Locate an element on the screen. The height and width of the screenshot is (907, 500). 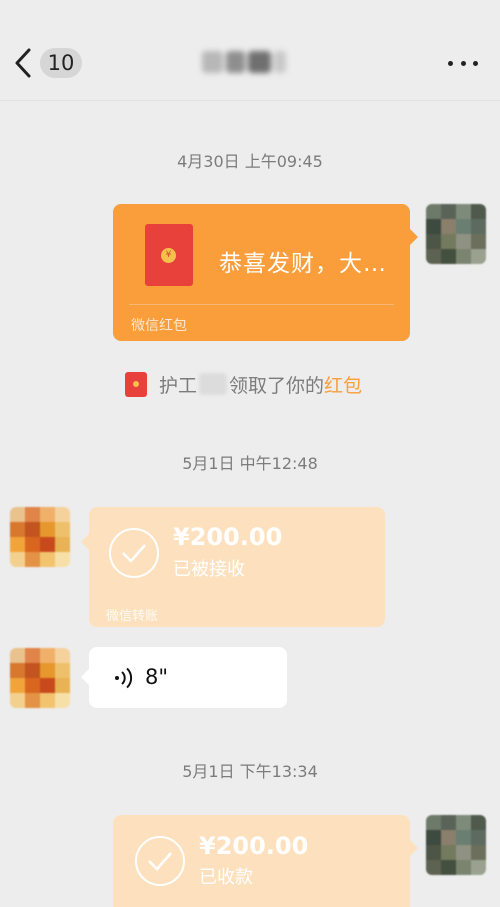
chat-title-obscured is located at coordinates (244, 62).